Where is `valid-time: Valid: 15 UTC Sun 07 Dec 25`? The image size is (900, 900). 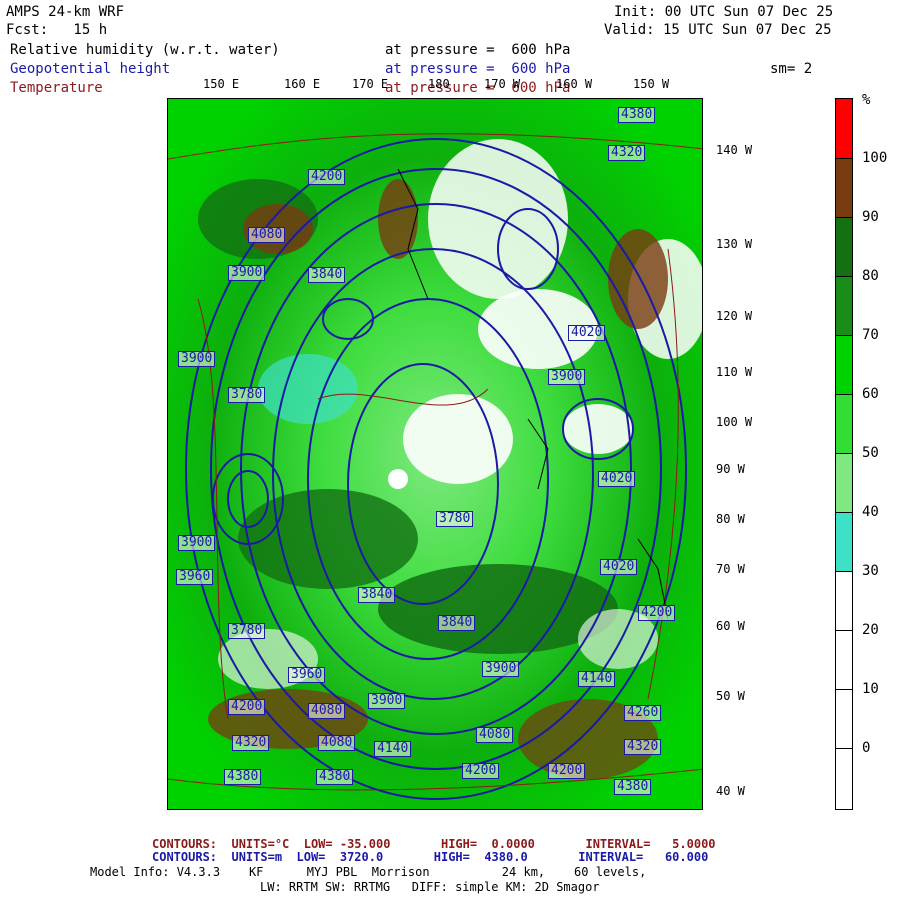 valid-time: Valid: 15 UTC Sun 07 Dec 25 is located at coordinates (718, 30).